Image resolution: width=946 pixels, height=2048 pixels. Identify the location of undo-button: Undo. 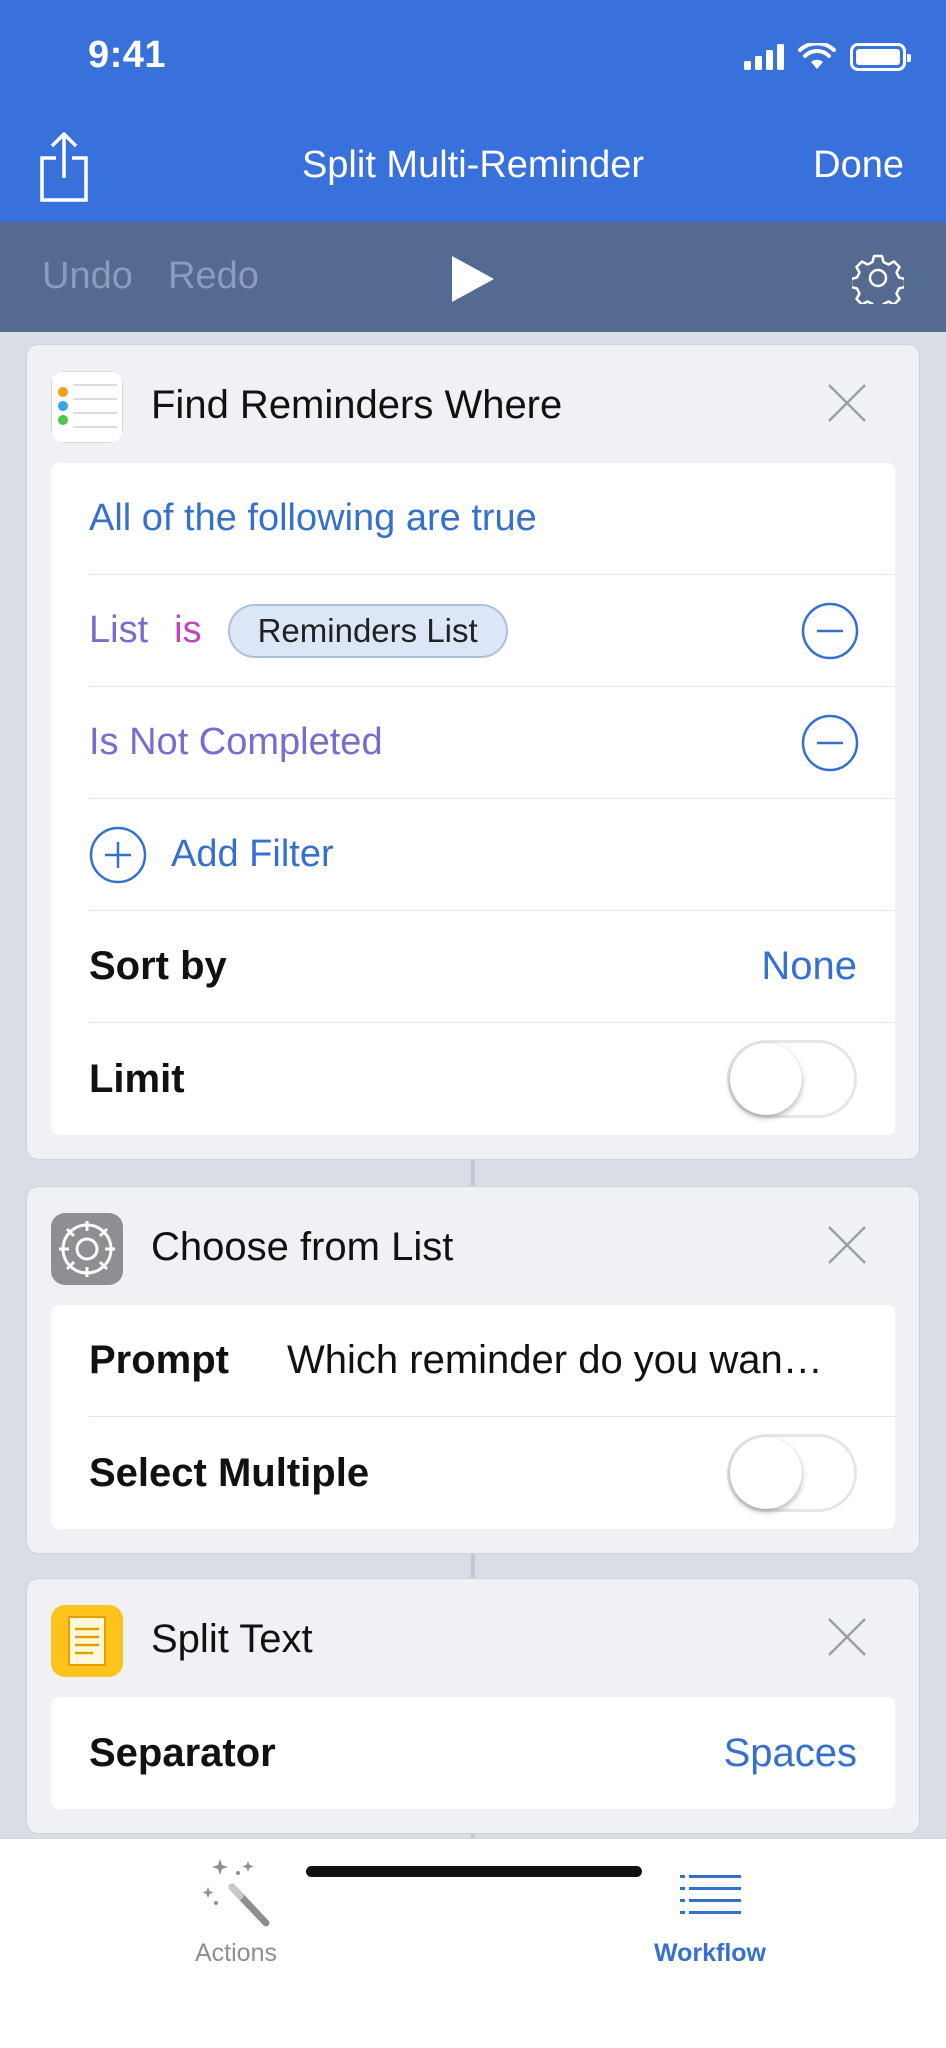
(87, 276).